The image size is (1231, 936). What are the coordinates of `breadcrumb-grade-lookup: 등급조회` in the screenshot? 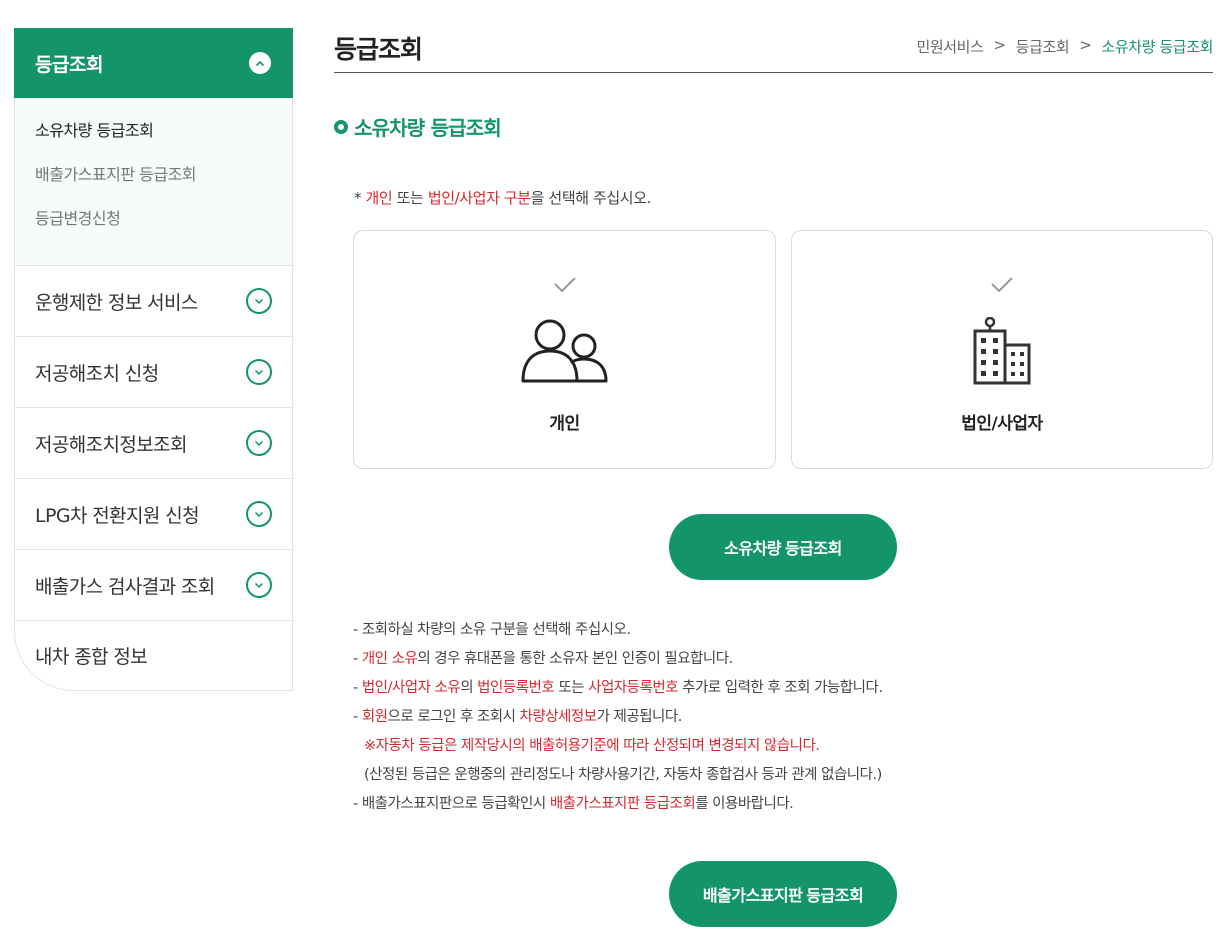 It's located at (1043, 46).